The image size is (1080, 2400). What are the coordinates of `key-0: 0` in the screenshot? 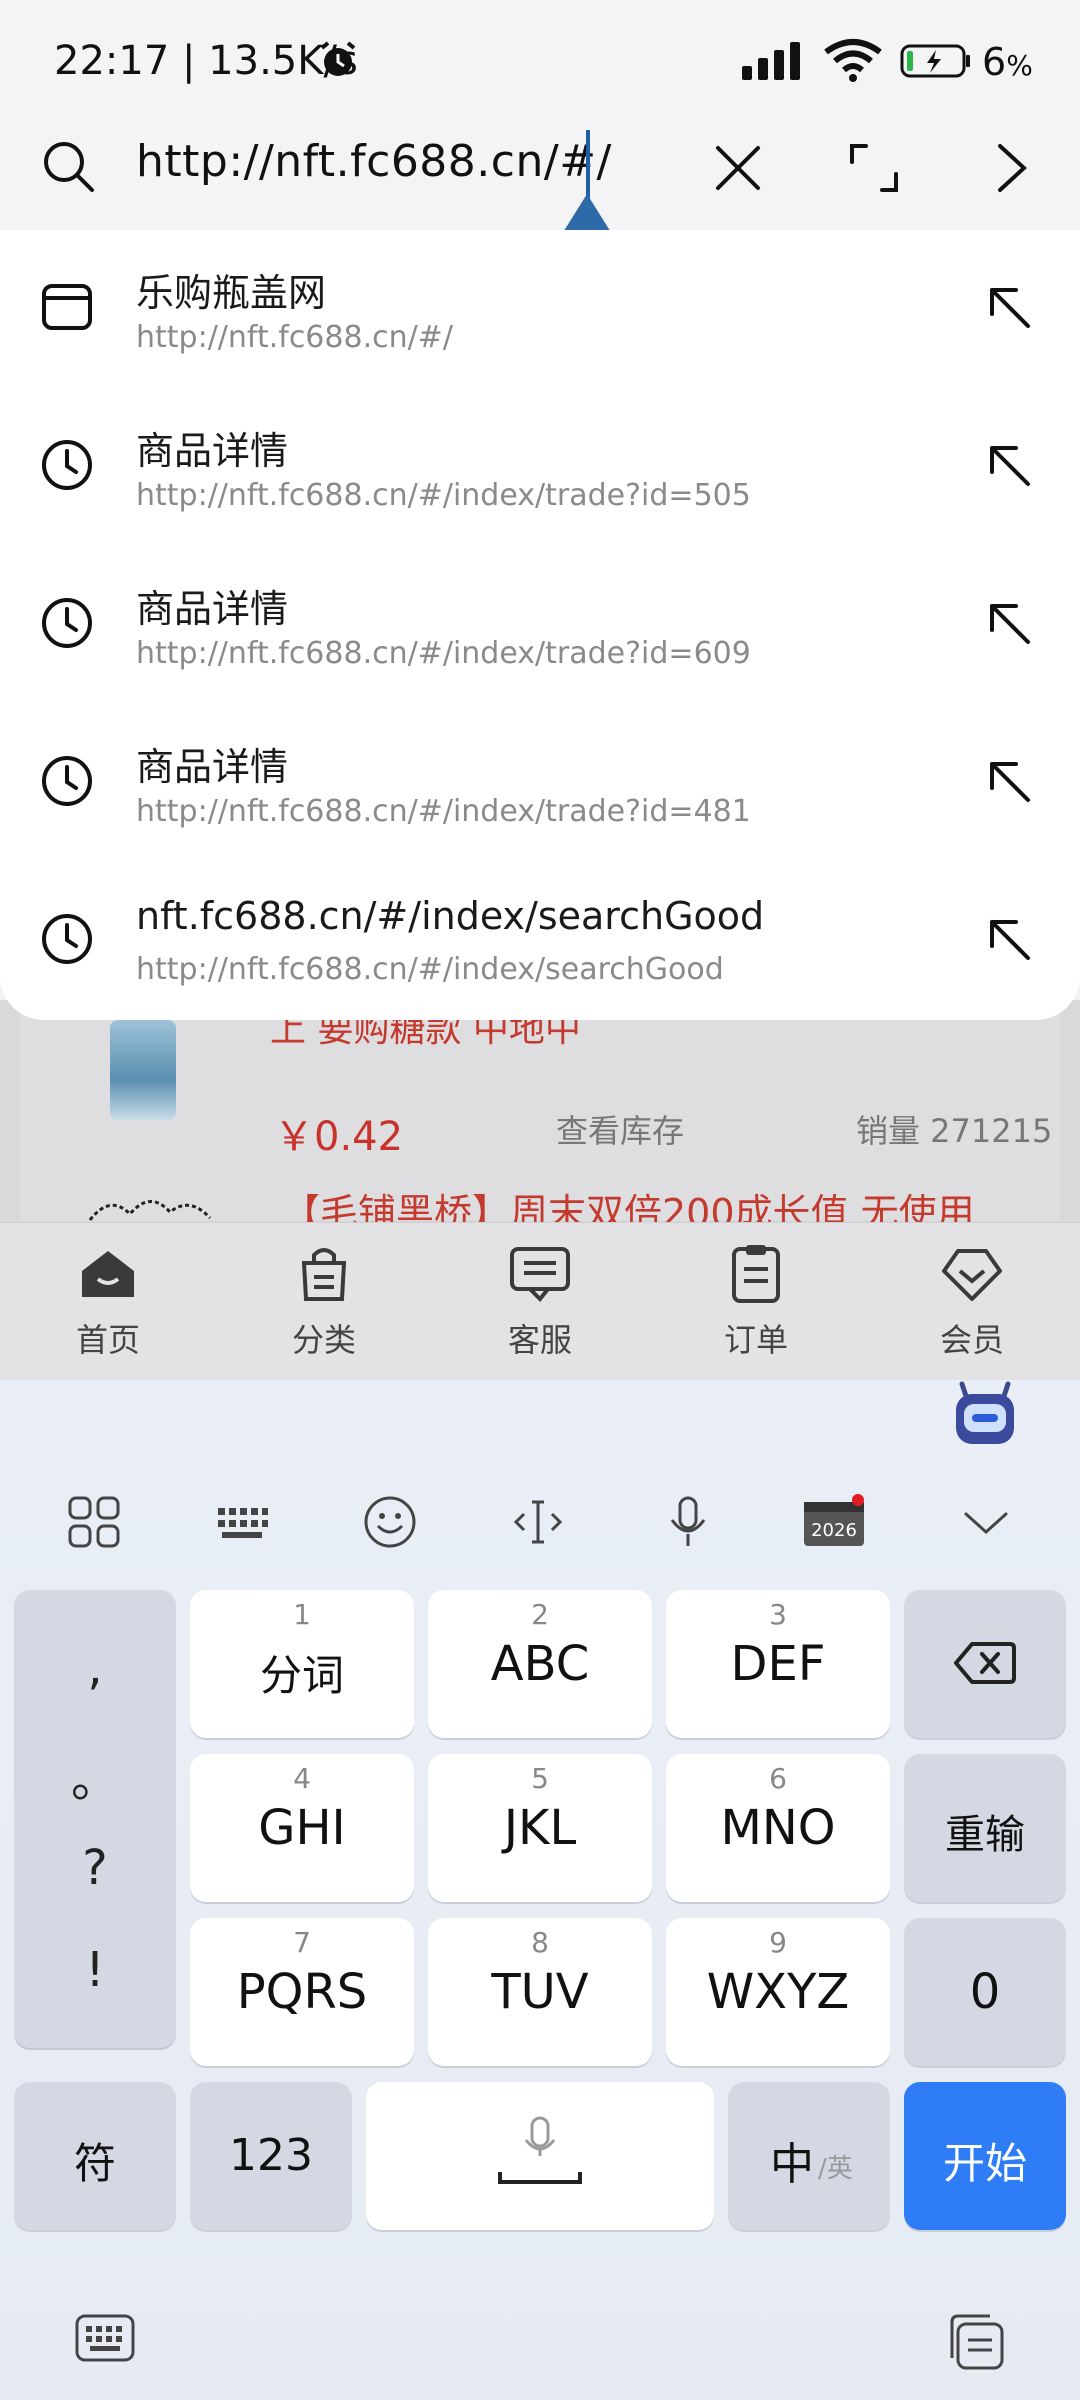 It's located at (985, 1992).